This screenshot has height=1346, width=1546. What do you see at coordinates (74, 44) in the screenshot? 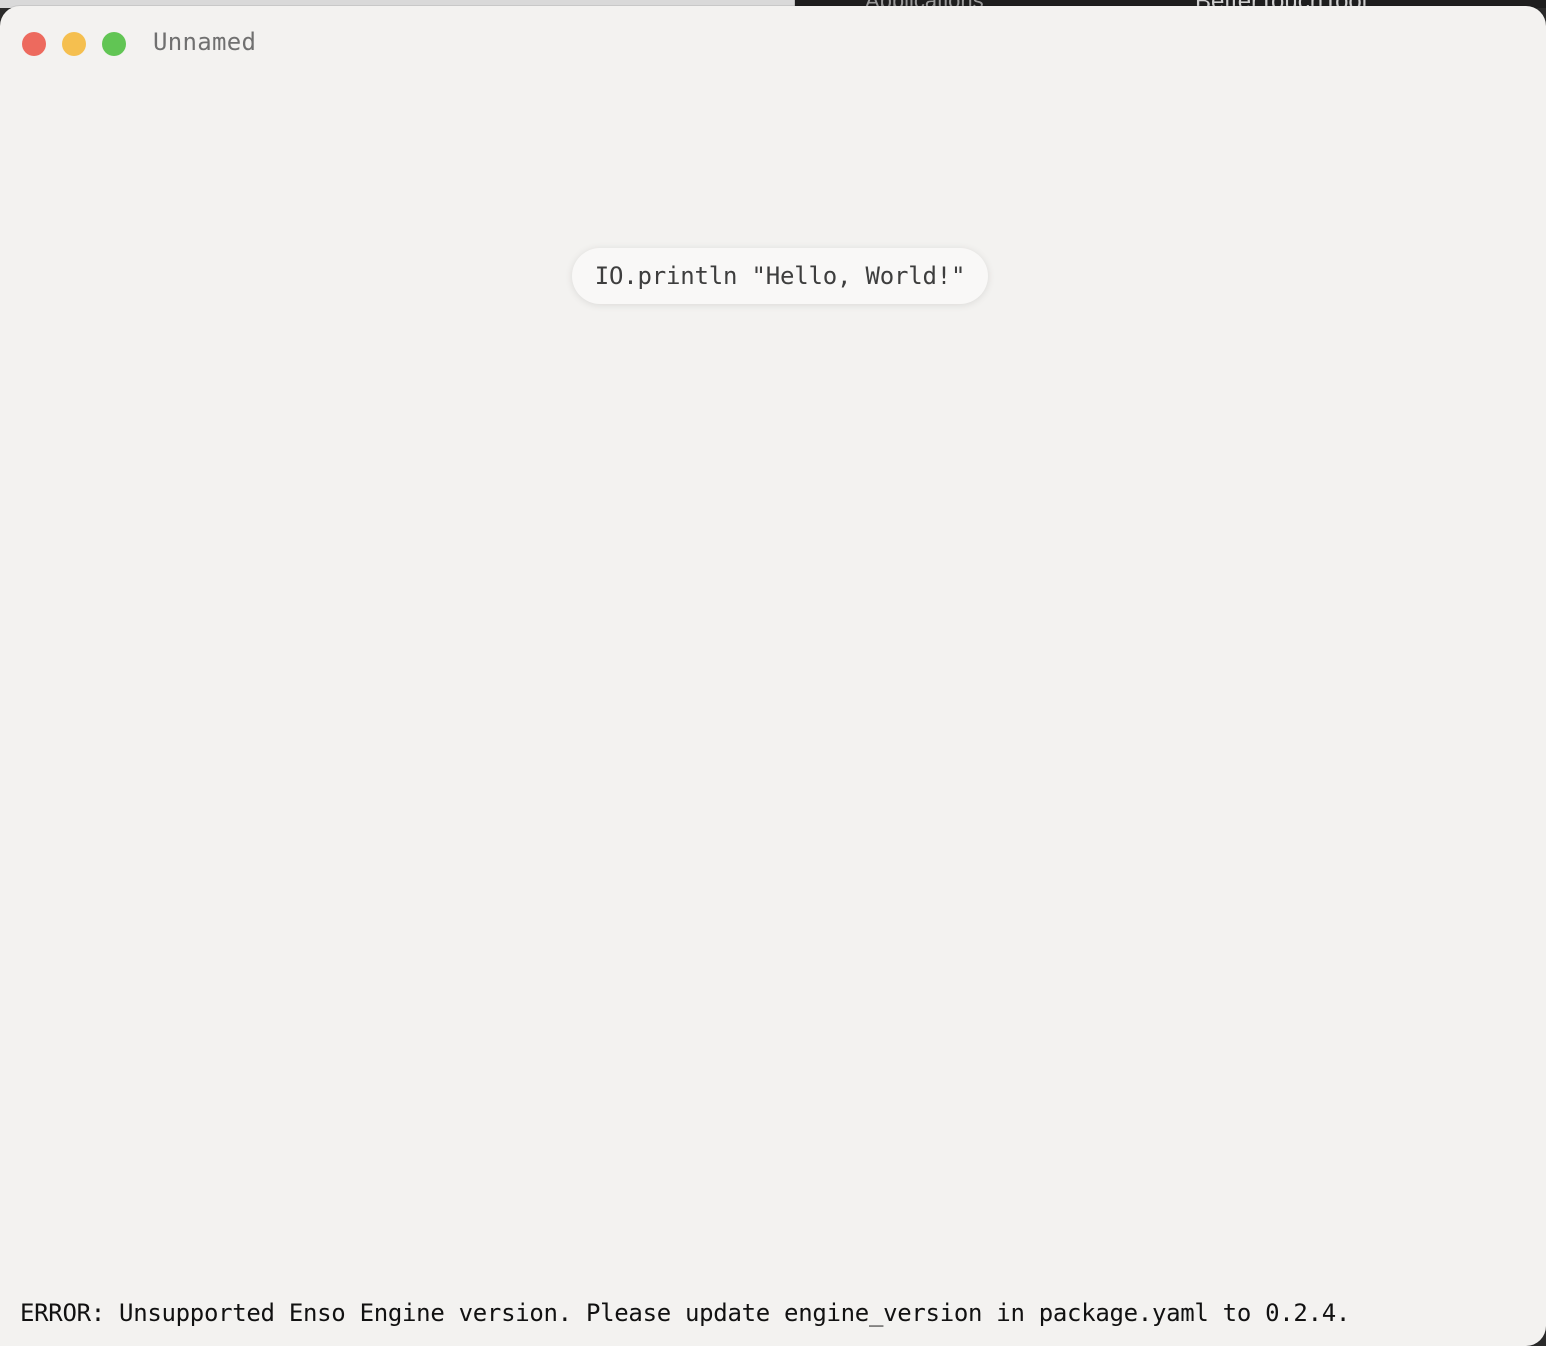
I see `minimize-window-button` at bounding box center [74, 44].